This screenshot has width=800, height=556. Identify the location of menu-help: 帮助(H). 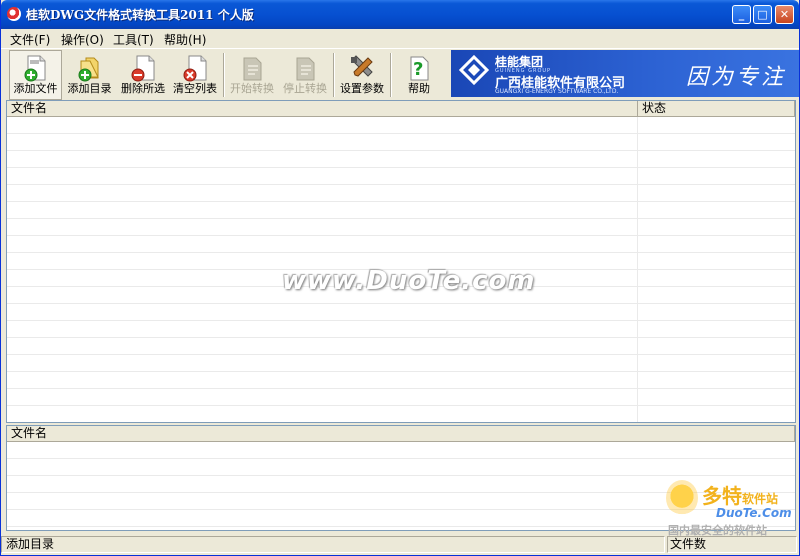
(185, 39).